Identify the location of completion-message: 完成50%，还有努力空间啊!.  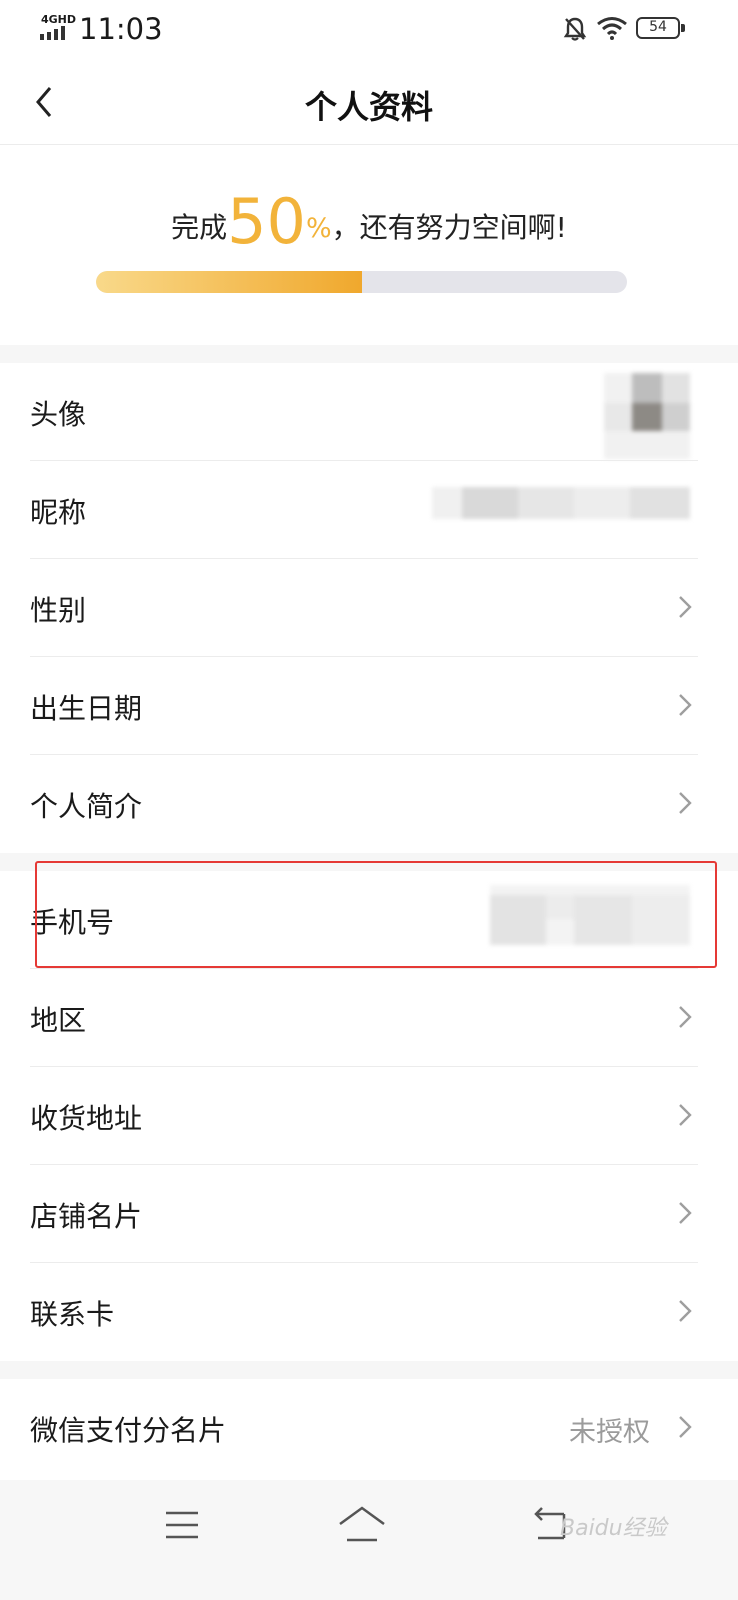
(369, 221).